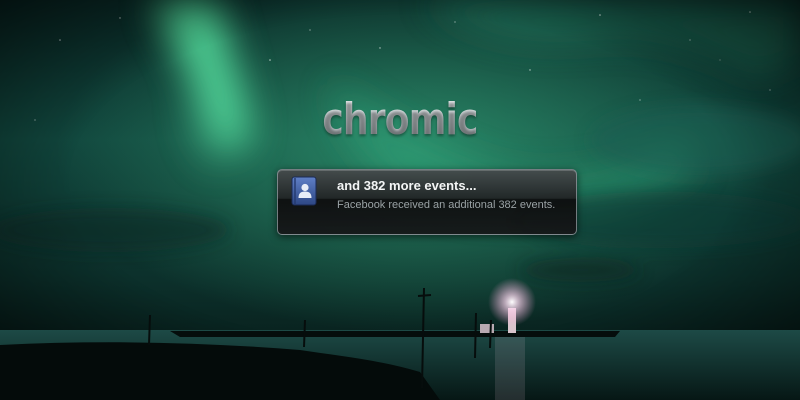 This screenshot has height=400, width=800. What do you see at coordinates (304, 191) in the screenshot?
I see `facebook-contact-icon` at bounding box center [304, 191].